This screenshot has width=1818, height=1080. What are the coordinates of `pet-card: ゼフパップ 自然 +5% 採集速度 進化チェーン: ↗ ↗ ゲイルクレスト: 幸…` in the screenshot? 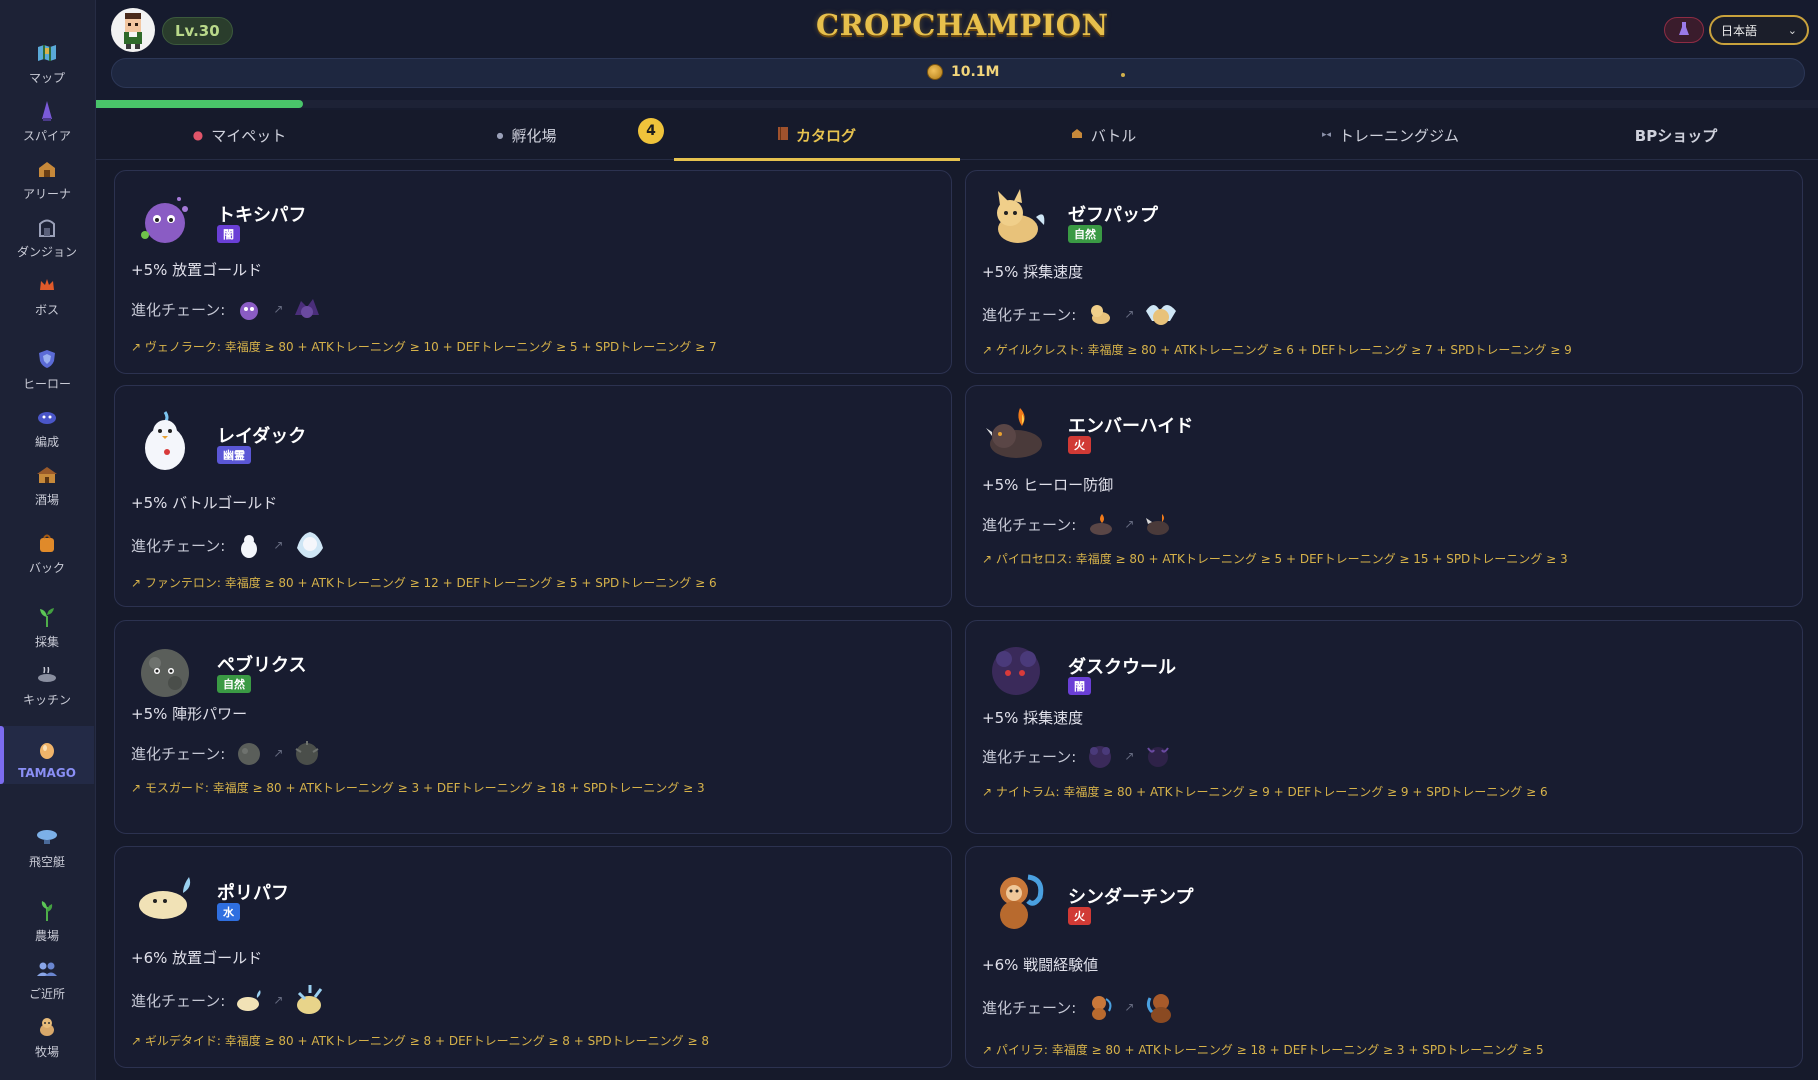 It's located at (1384, 272).